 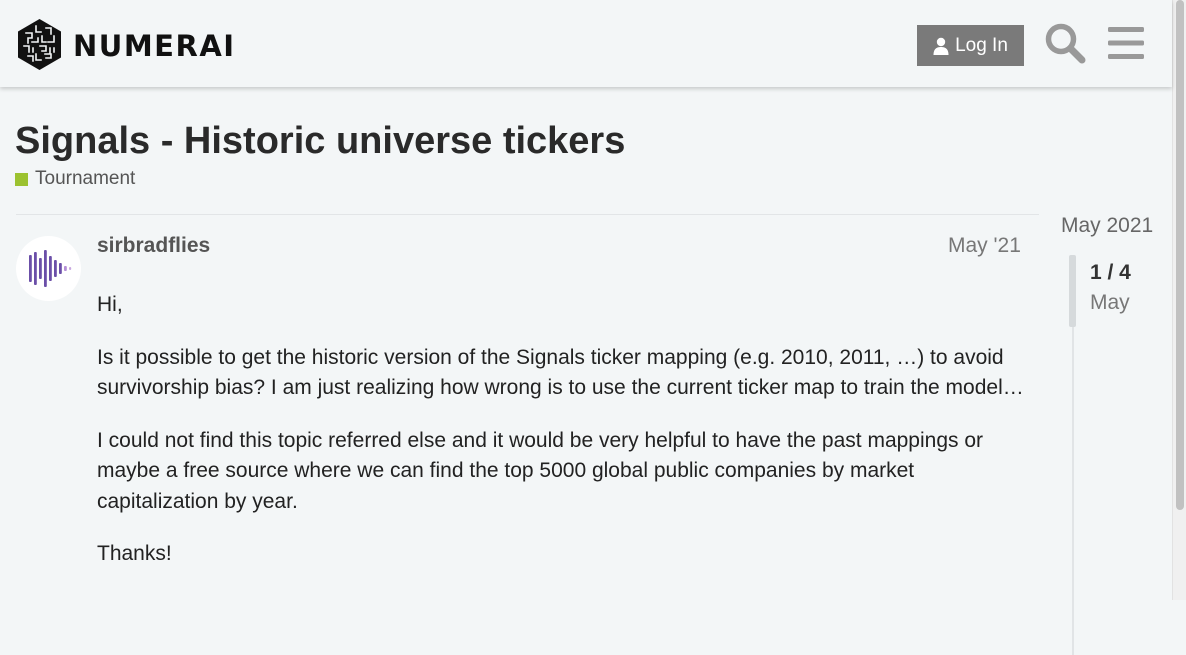 I want to click on login-label: Log In, so click(x=981, y=45).